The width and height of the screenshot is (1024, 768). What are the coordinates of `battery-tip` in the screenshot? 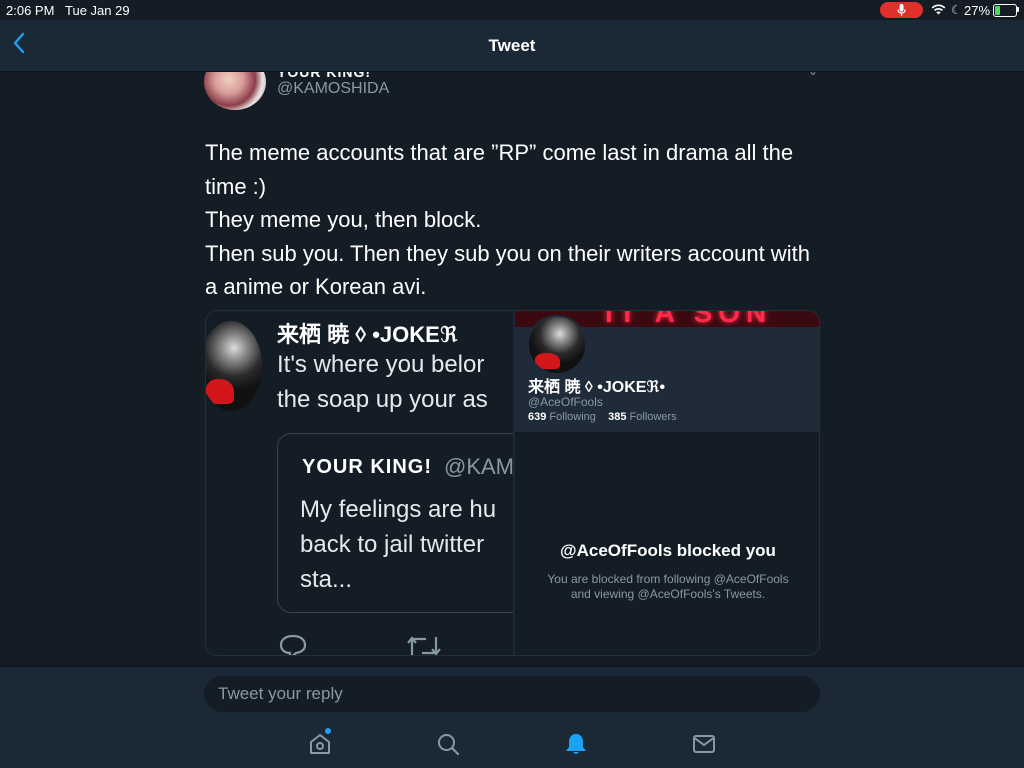 It's located at (1018, 9).